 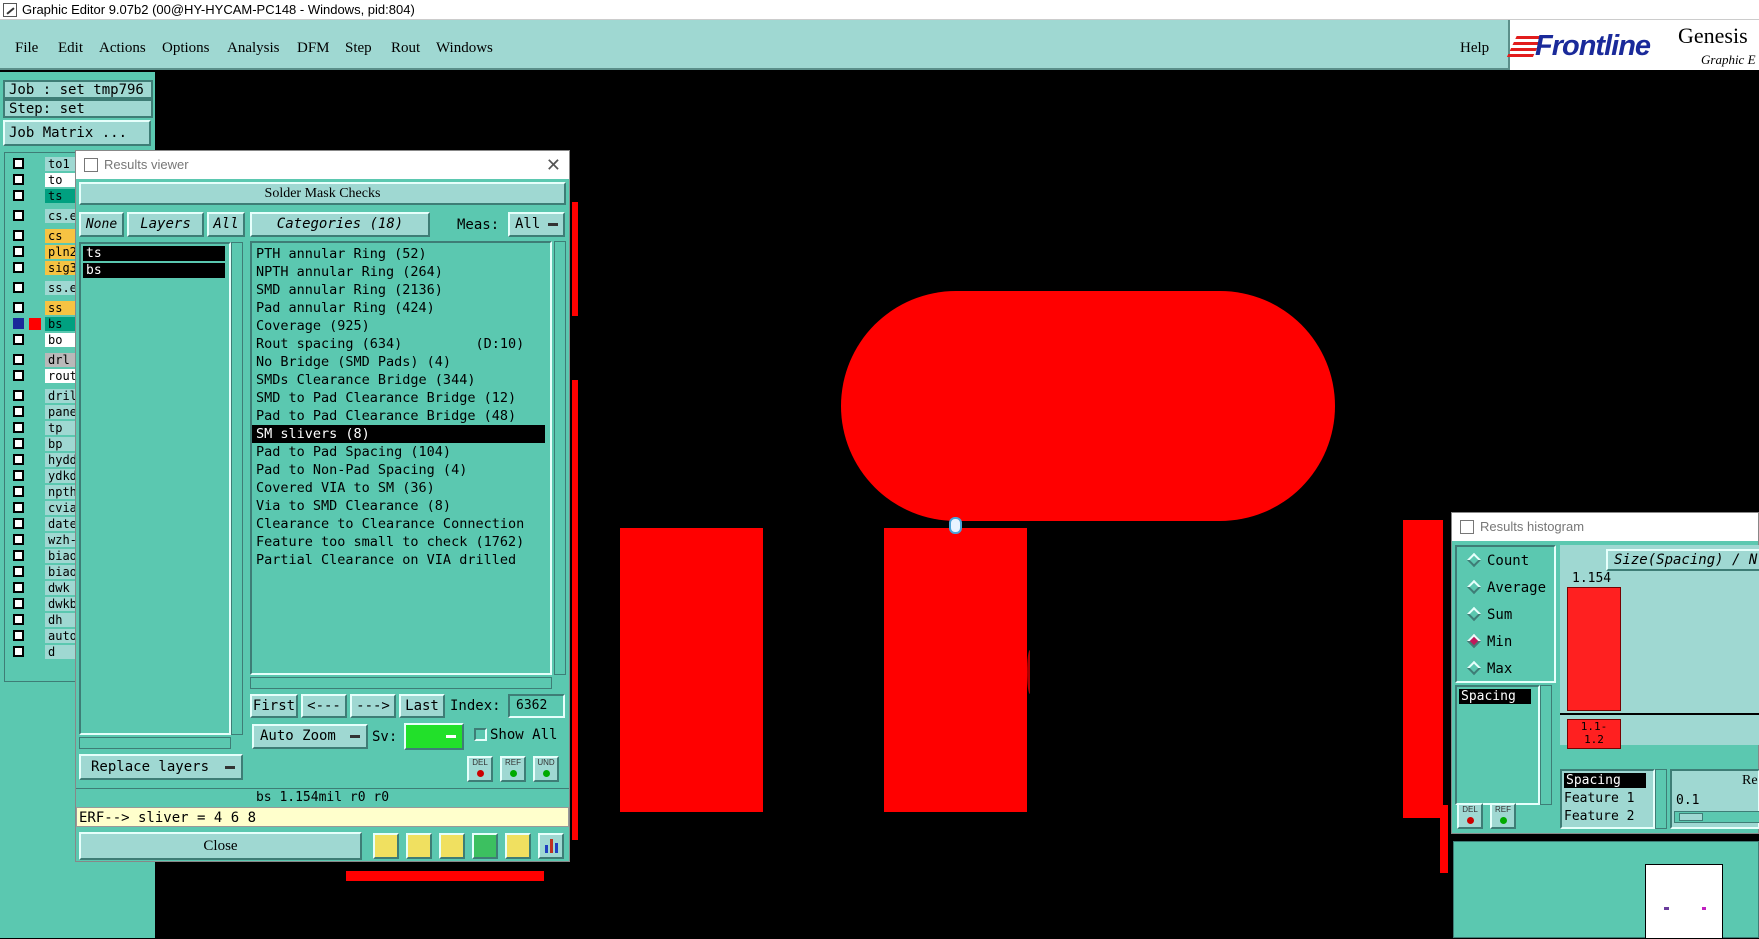 I want to click on feature-item-2: Feature 2, so click(x=1599, y=816).